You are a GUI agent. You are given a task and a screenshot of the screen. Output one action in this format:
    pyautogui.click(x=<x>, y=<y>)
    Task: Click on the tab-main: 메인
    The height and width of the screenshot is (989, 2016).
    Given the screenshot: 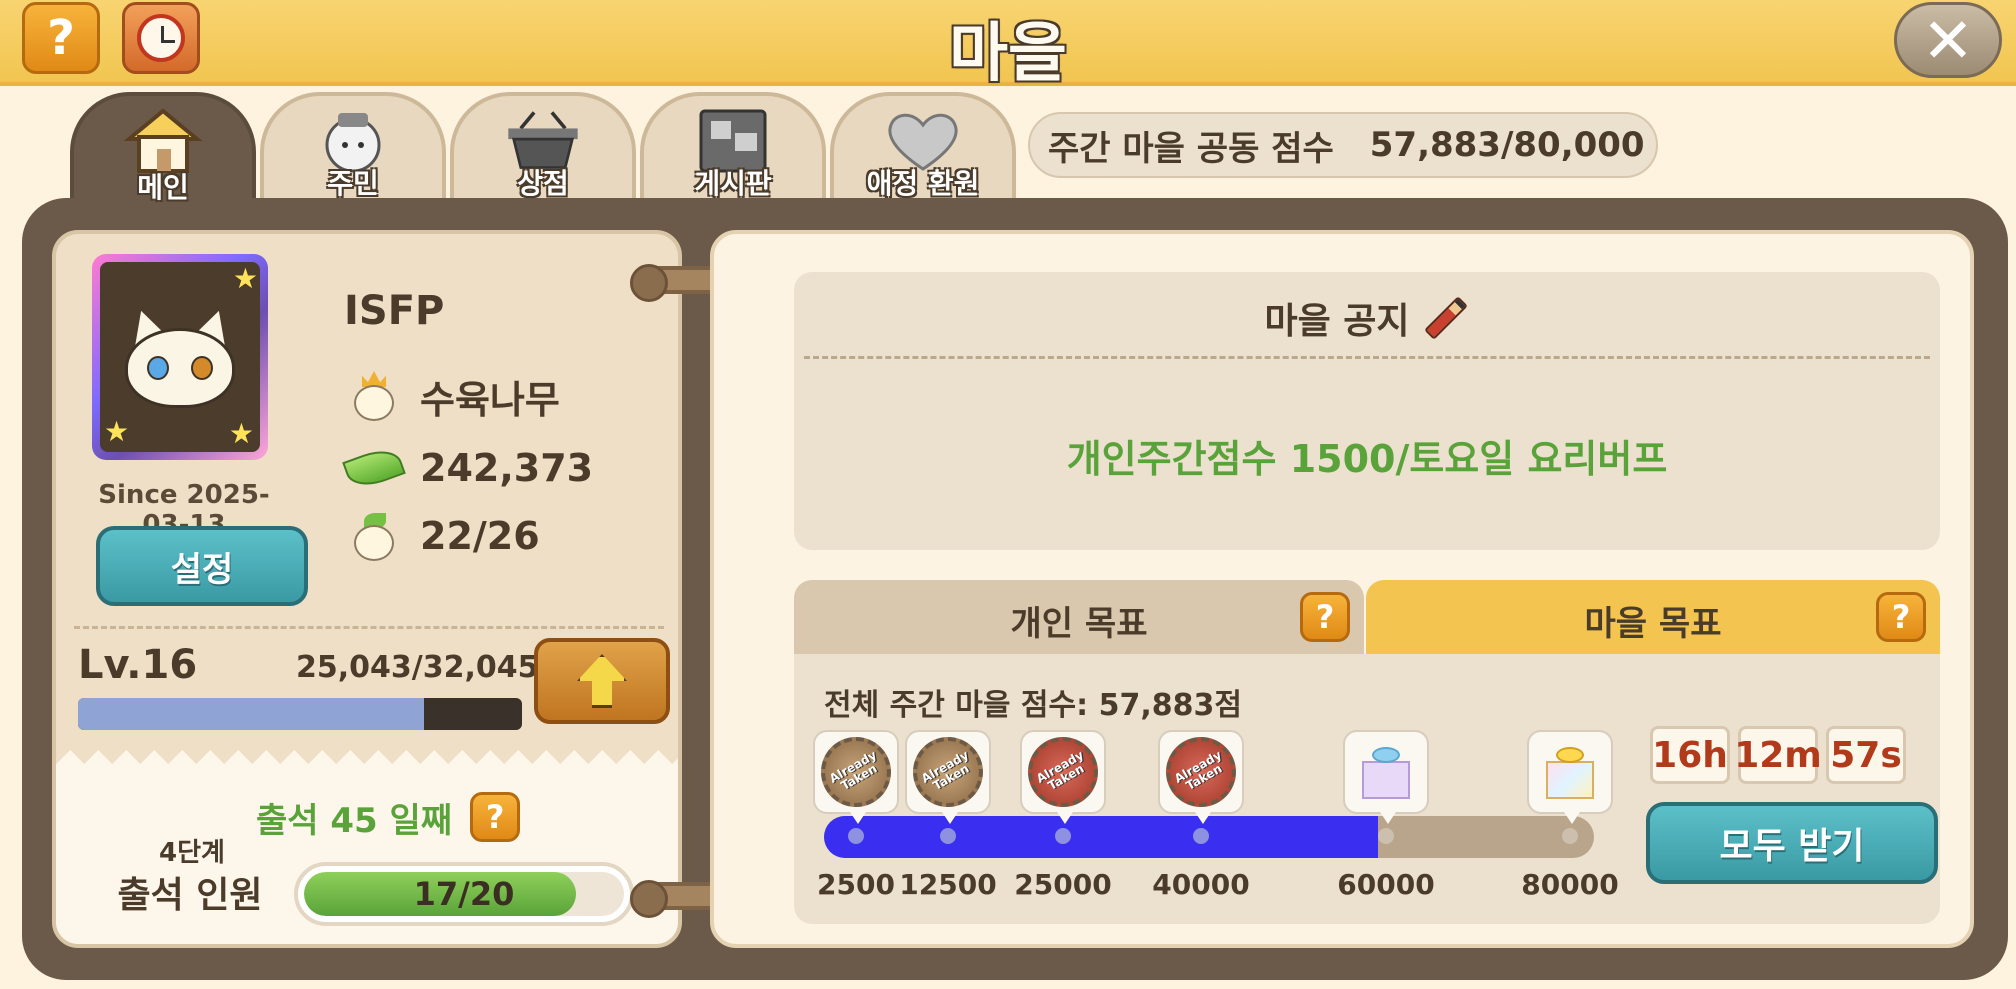 What is the action you would take?
    pyautogui.click(x=163, y=150)
    